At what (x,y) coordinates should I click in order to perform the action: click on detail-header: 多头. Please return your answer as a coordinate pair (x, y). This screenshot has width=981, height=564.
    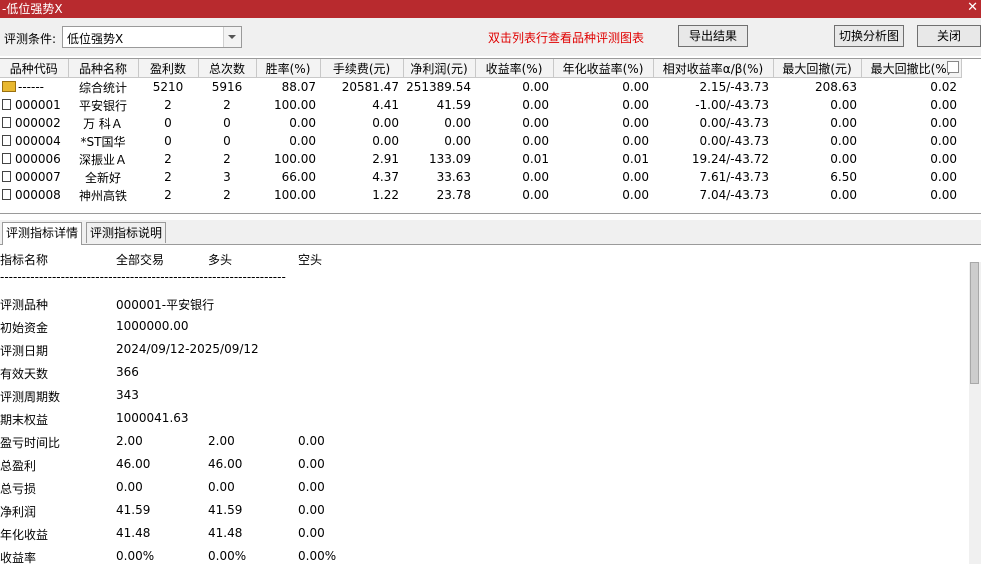
    Looking at the image, I should click on (220, 260).